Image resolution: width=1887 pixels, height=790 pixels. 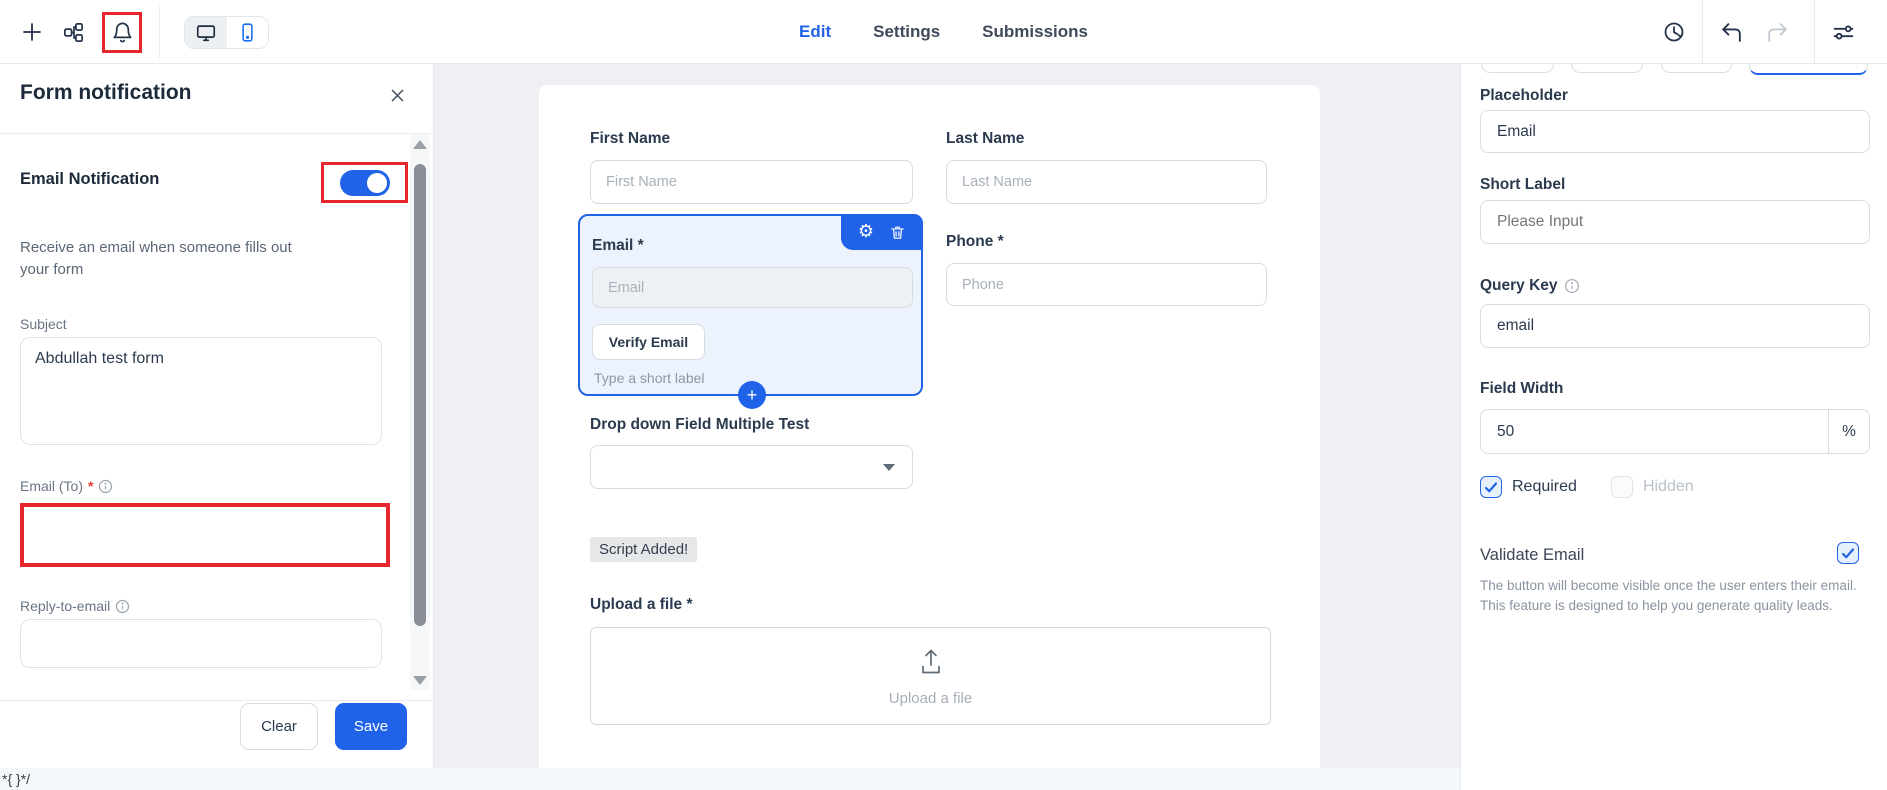 What do you see at coordinates (882, 232) in the screenshot?
I see `field-action-bar: ⚙` at bounding box center [882, 232].